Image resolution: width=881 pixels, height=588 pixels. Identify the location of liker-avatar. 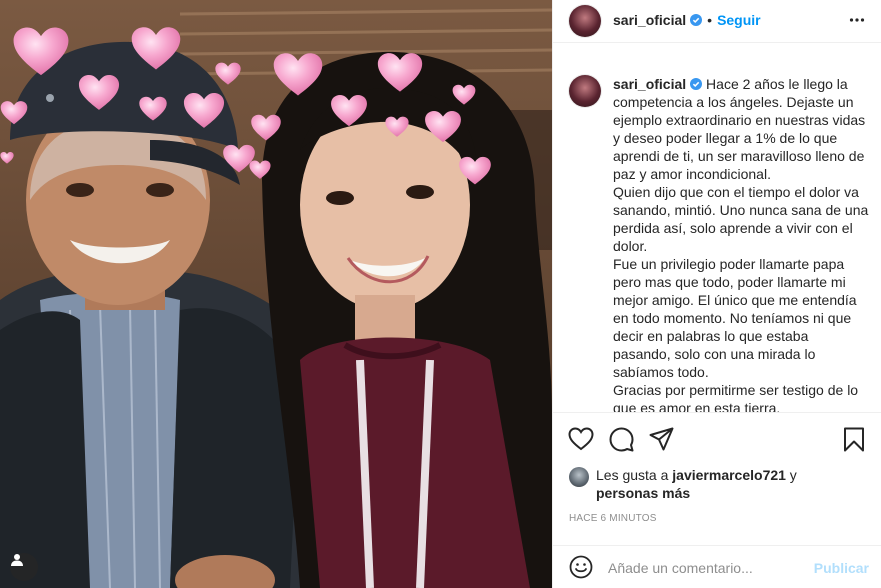
(579, 477).